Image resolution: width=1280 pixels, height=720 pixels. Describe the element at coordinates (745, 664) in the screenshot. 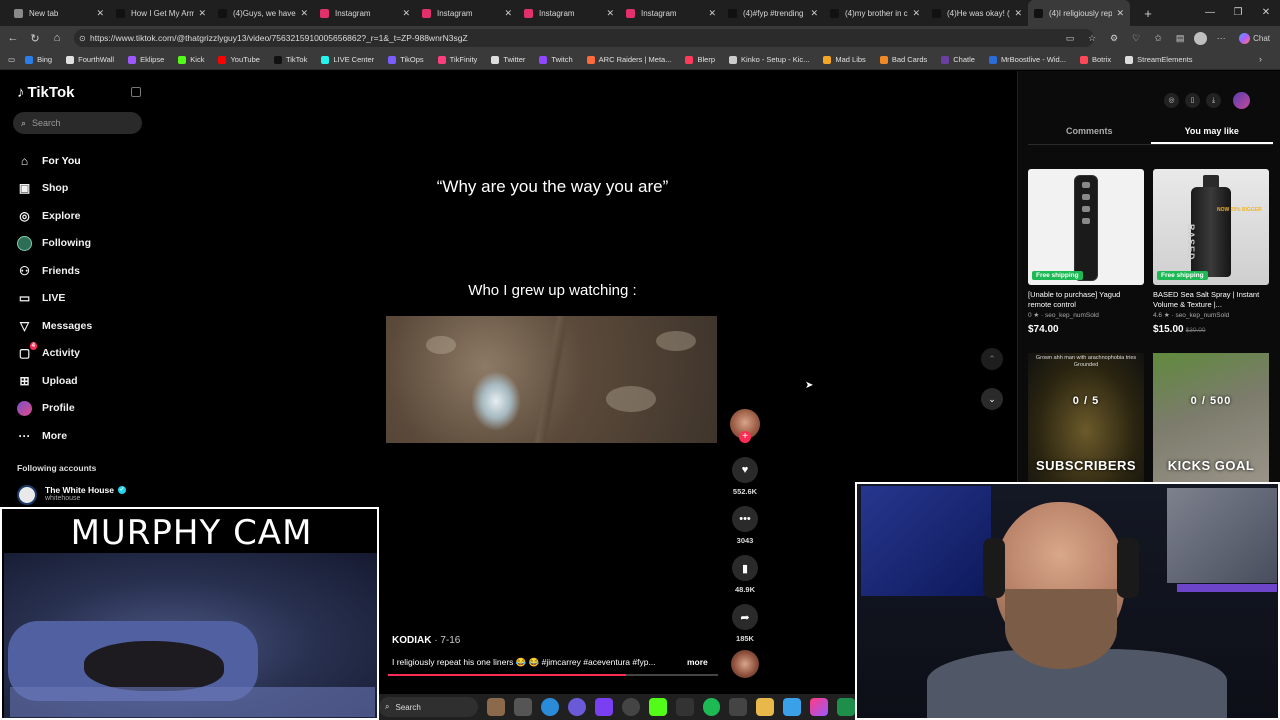

I see `music-disc-icon` at that location.